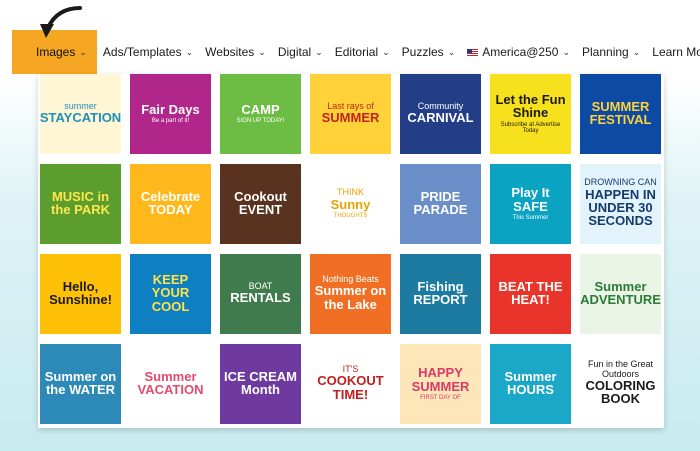 This screenshot has height=451, width=700. What do you see at coordinates (294, 52) in the screenshot?
I see `nav-item-label: Digital` at bounding box center [294, 52].